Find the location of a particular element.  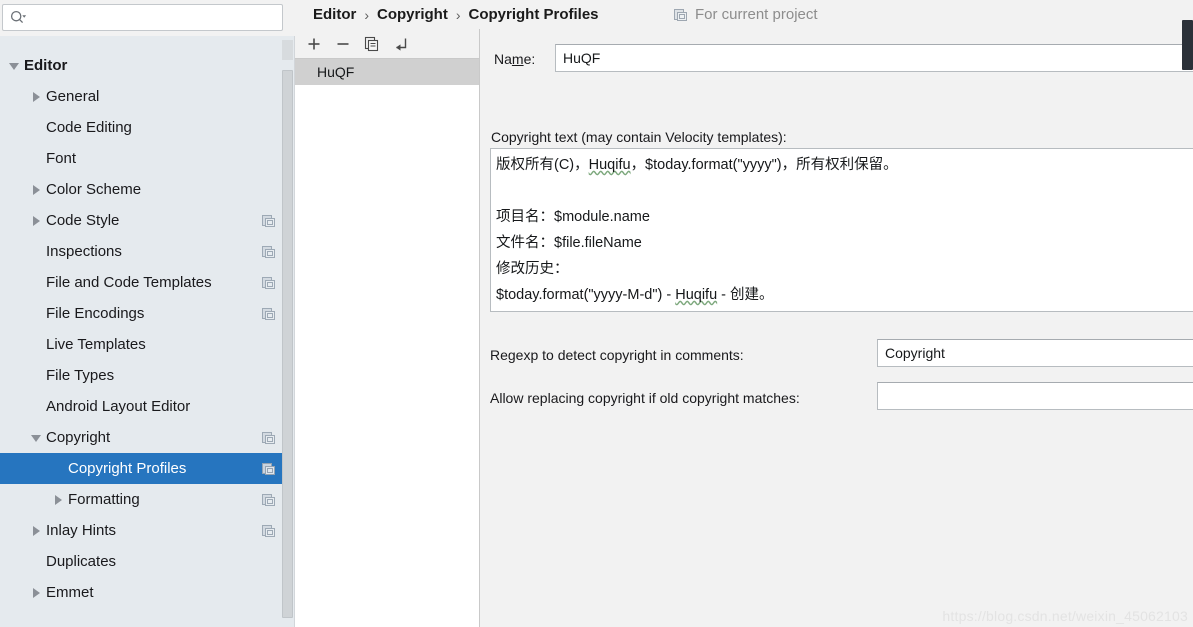

sidebar-item-live-templates: Live Templates is located at coordinates (141, 344).